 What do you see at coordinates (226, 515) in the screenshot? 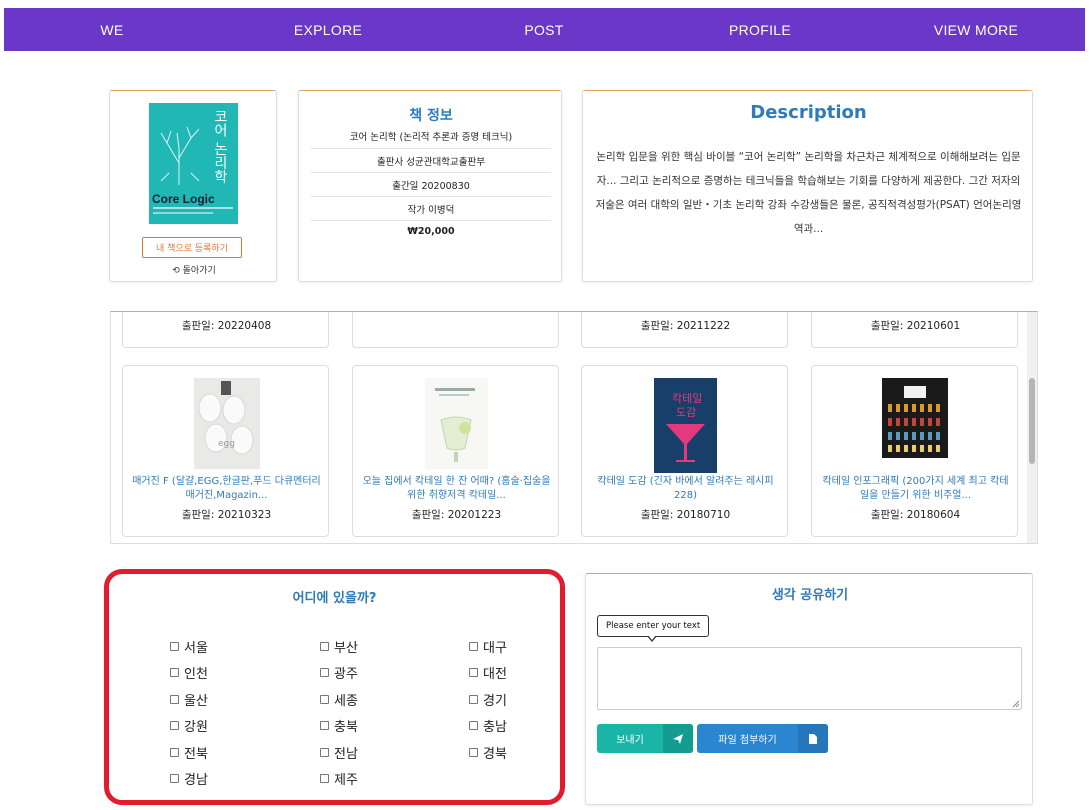
I see `book-publish-date: 출판일: 20210323` at bounding box center [226, 515].